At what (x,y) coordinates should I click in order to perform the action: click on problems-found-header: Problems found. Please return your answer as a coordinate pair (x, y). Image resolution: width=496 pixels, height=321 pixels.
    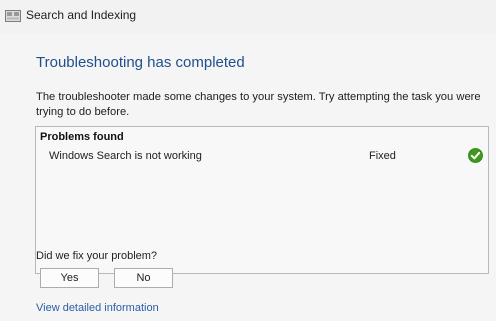
    Looking at the image, I should click on (82, 137).